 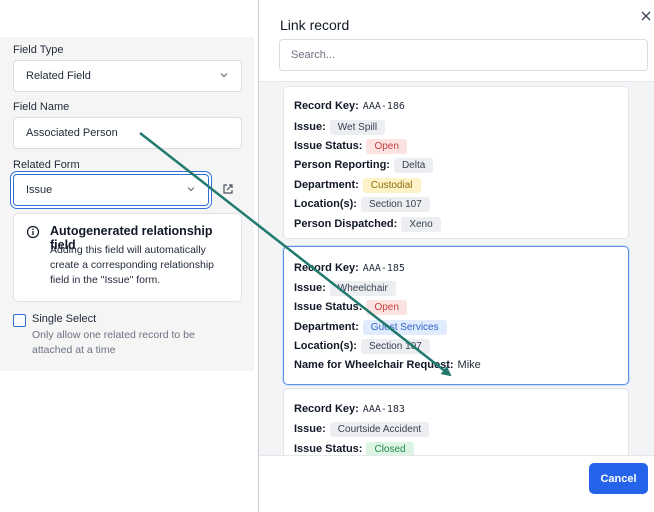 I want to click on single-select-label: Single Select, so click(x=64, y=319).